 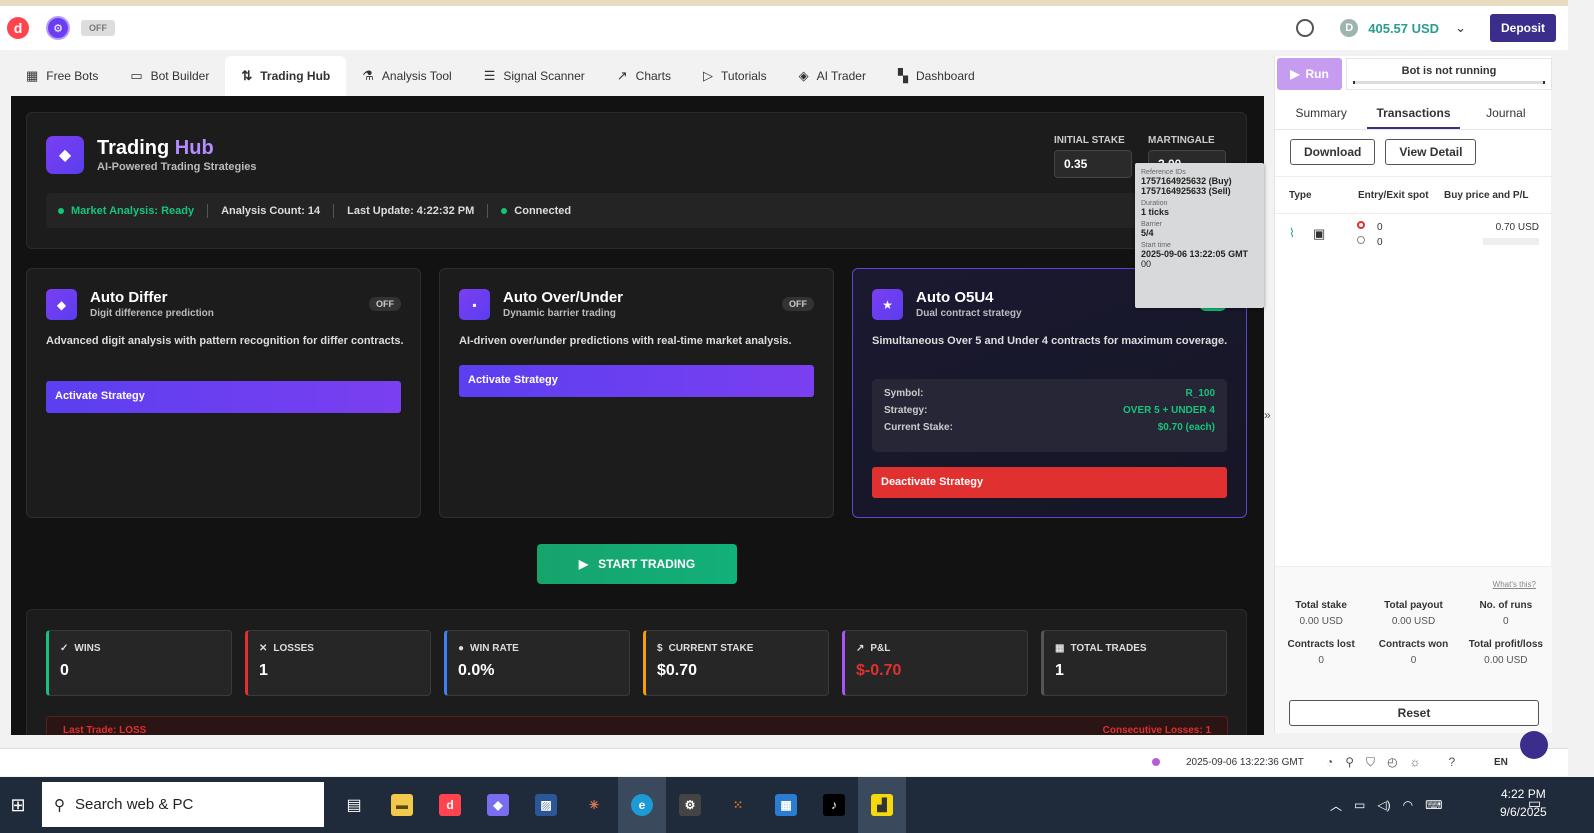 What do you see at coordinates (354, 805) in the screenshot?
I see `task-view-icon: ▤` at bounding box center [354, 805].